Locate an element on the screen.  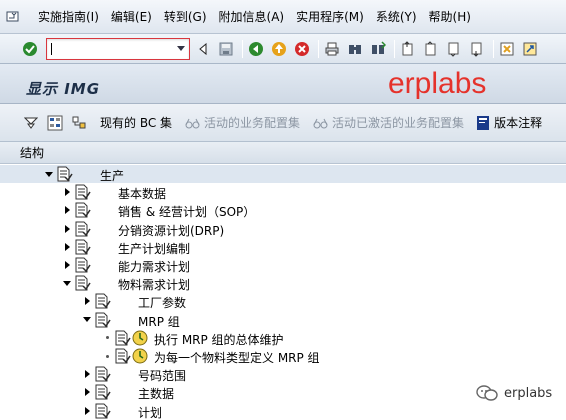
tree-node: 号码范围 is located at coordinates (283, 374).